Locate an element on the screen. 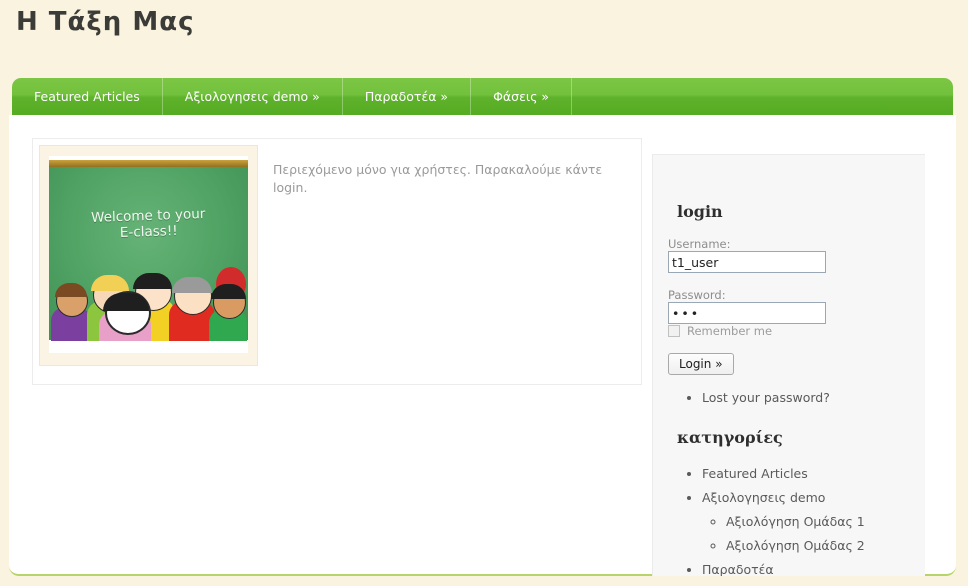  category-link: Αξιολογησεις demo is located at coordinates (763, 497).